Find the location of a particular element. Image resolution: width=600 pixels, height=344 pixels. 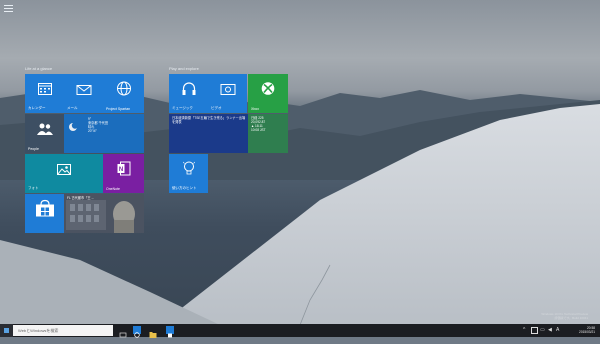

file-explorer-icon is located at coordinates (153, 332).